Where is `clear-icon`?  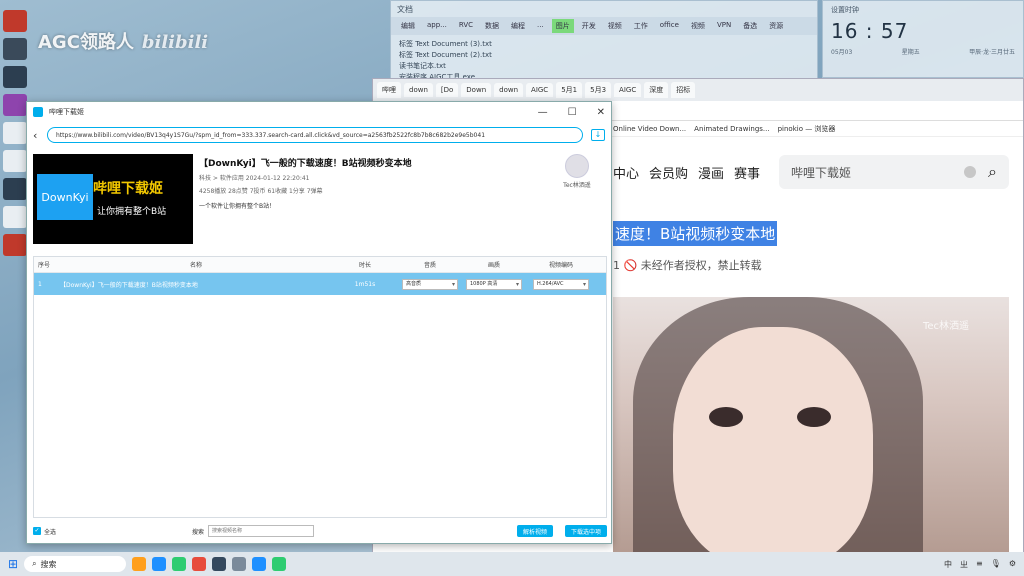 clear-icon is located at coordinates (970, 172).